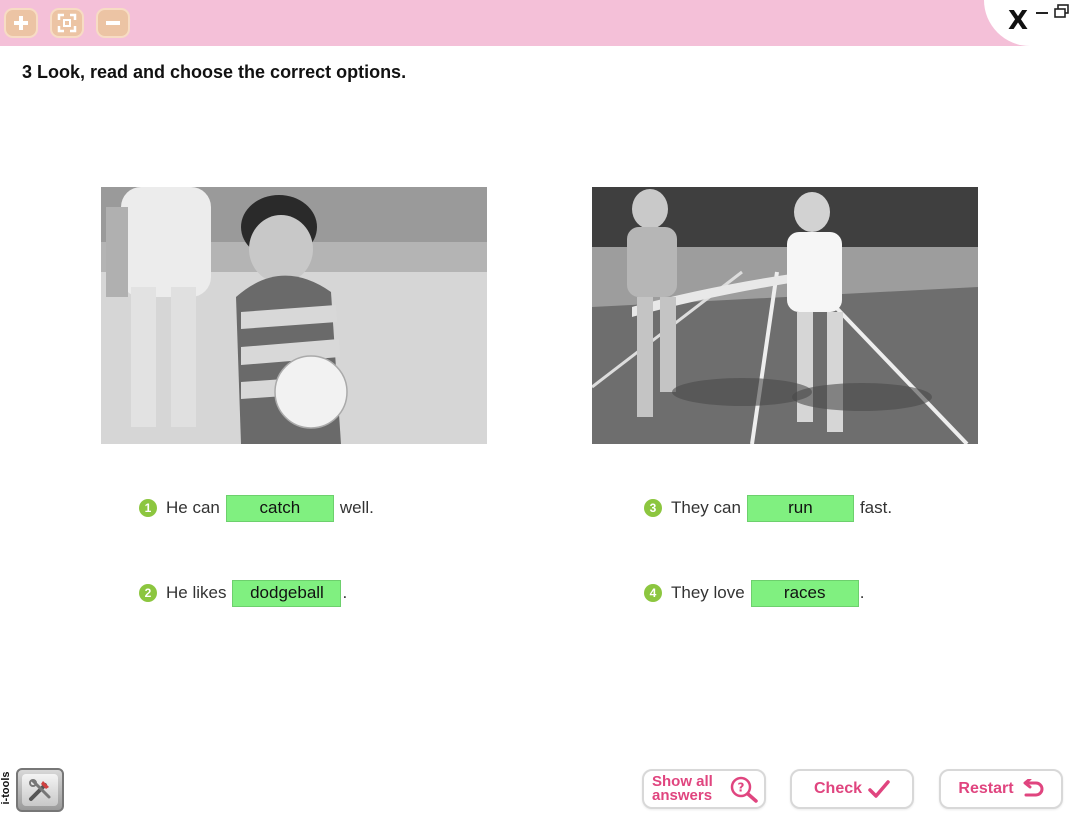 The width and height of the screenshot is (1080, 817). I want to click on boy-with-ball-photo, so click(294, 315).